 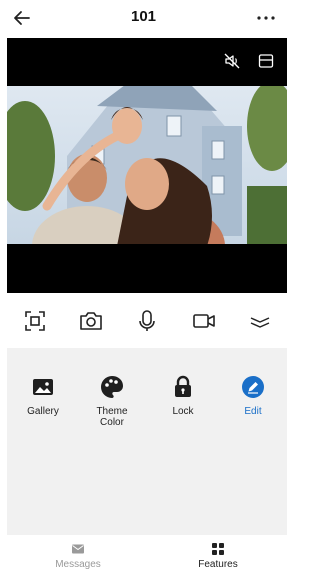 I want to click on microphone-icon, so click(x=147, y=320).